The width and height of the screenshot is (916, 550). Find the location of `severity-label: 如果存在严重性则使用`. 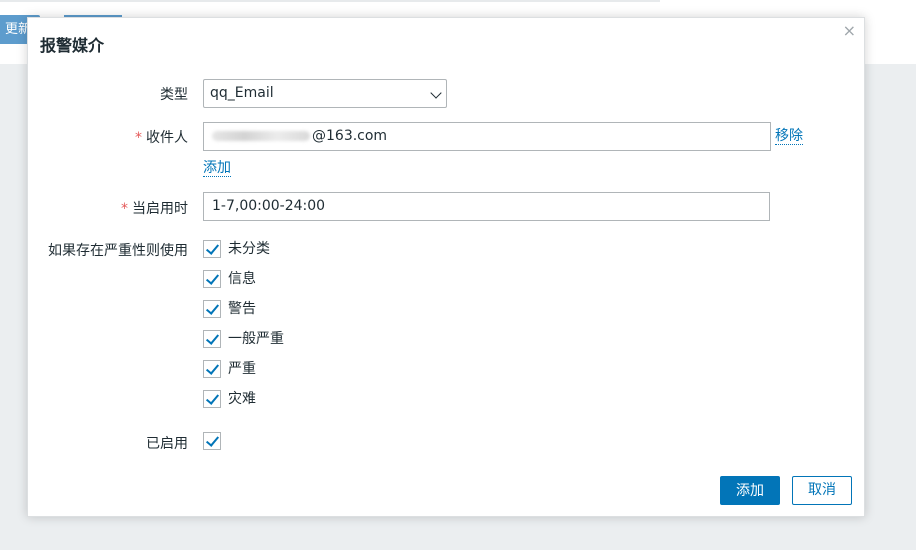

severity-label: 如果存在严重性则使用 is located at coordinates (118, 251).